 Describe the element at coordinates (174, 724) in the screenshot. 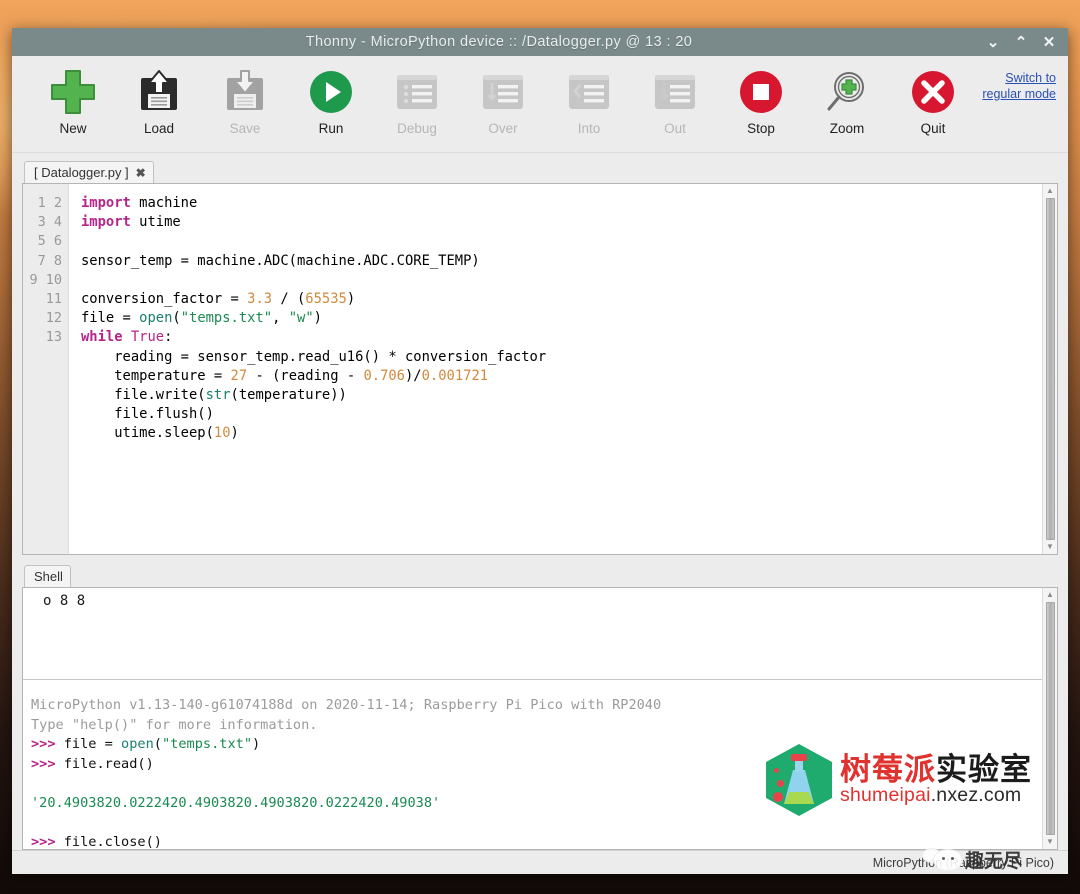

I see `shell-banner-line2: Type "help()" for more information.` at that location.